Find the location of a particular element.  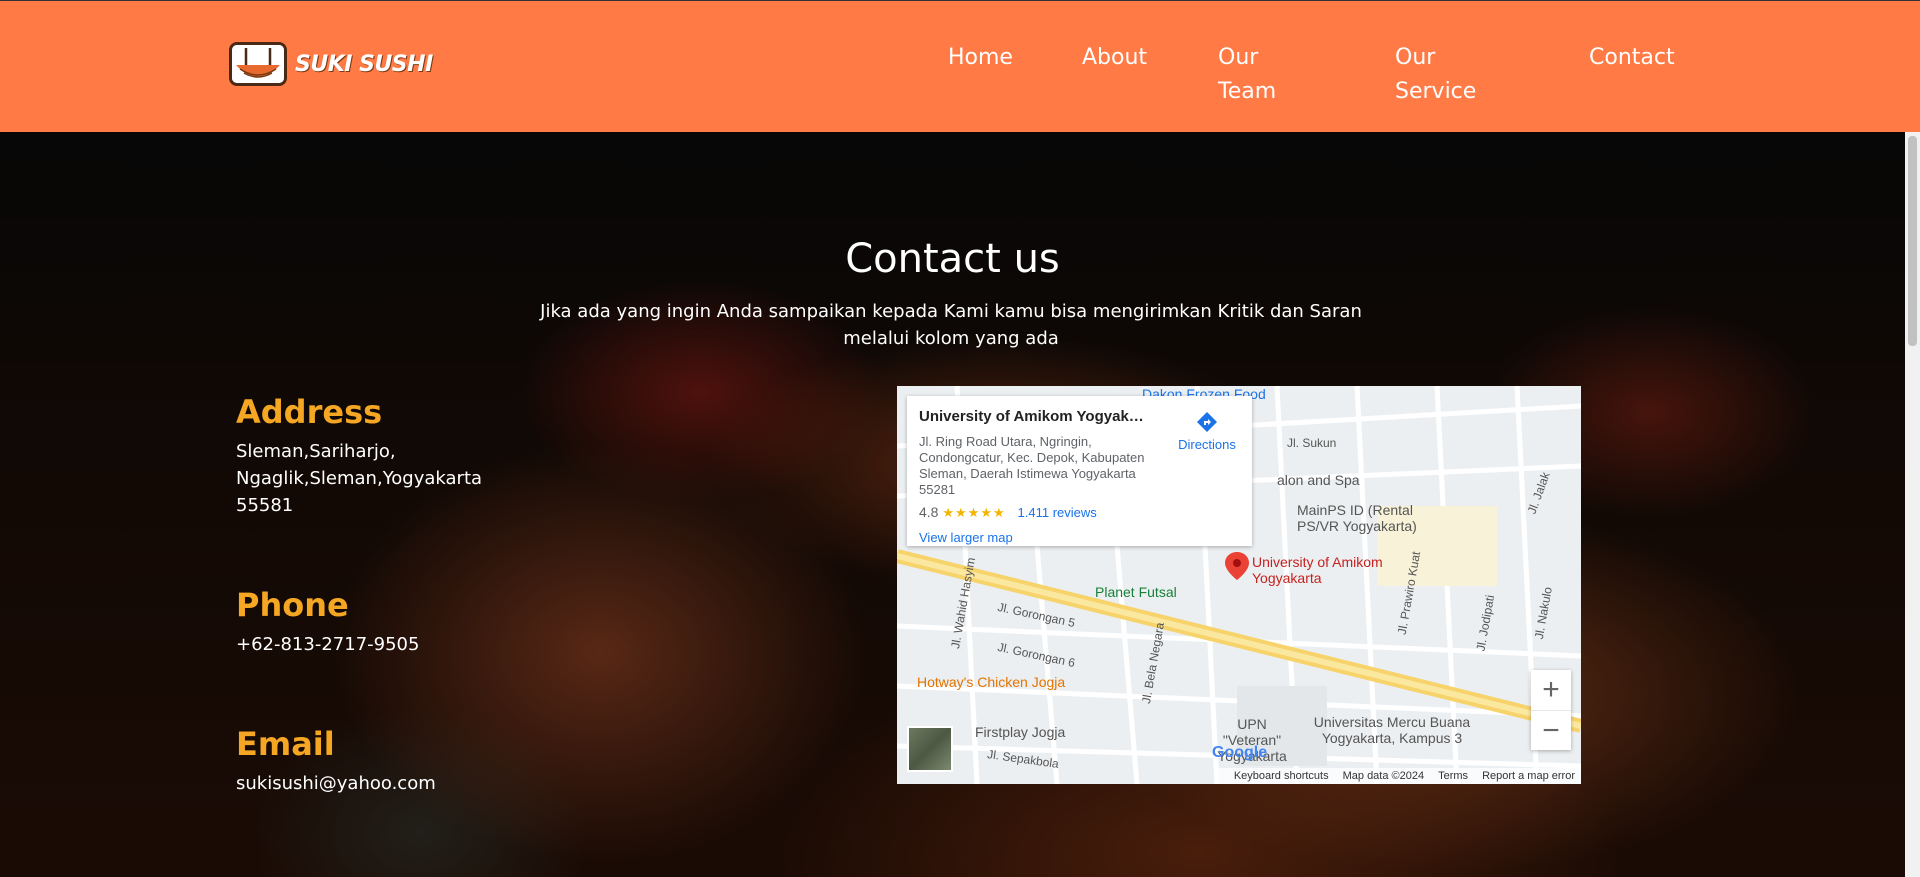

map-rating: 4.8 ★★★★★ 1.411 reviews is located at coordinates (1008, 512).